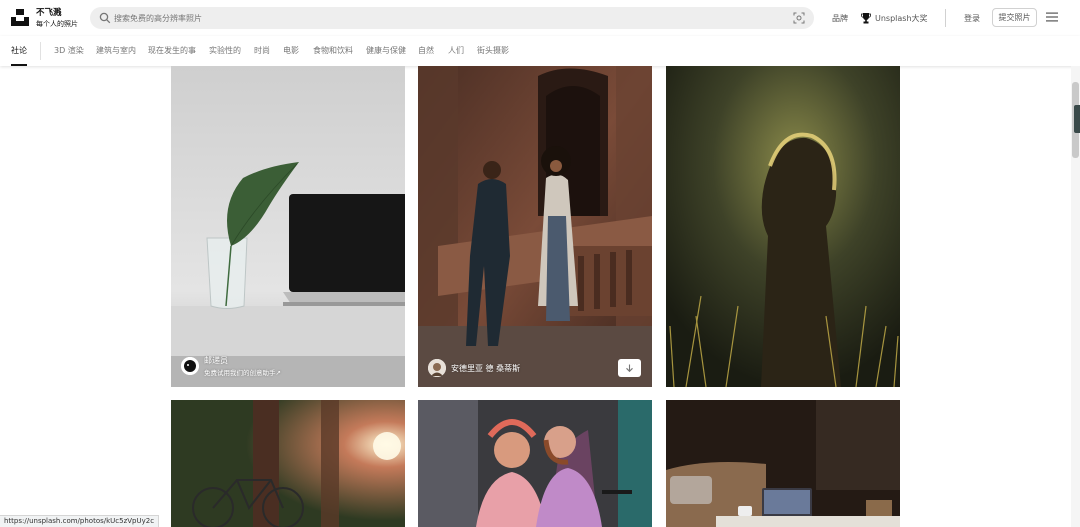 The image size is (1080, 527). I want to click on active-tab-underline, so click(19, 65).